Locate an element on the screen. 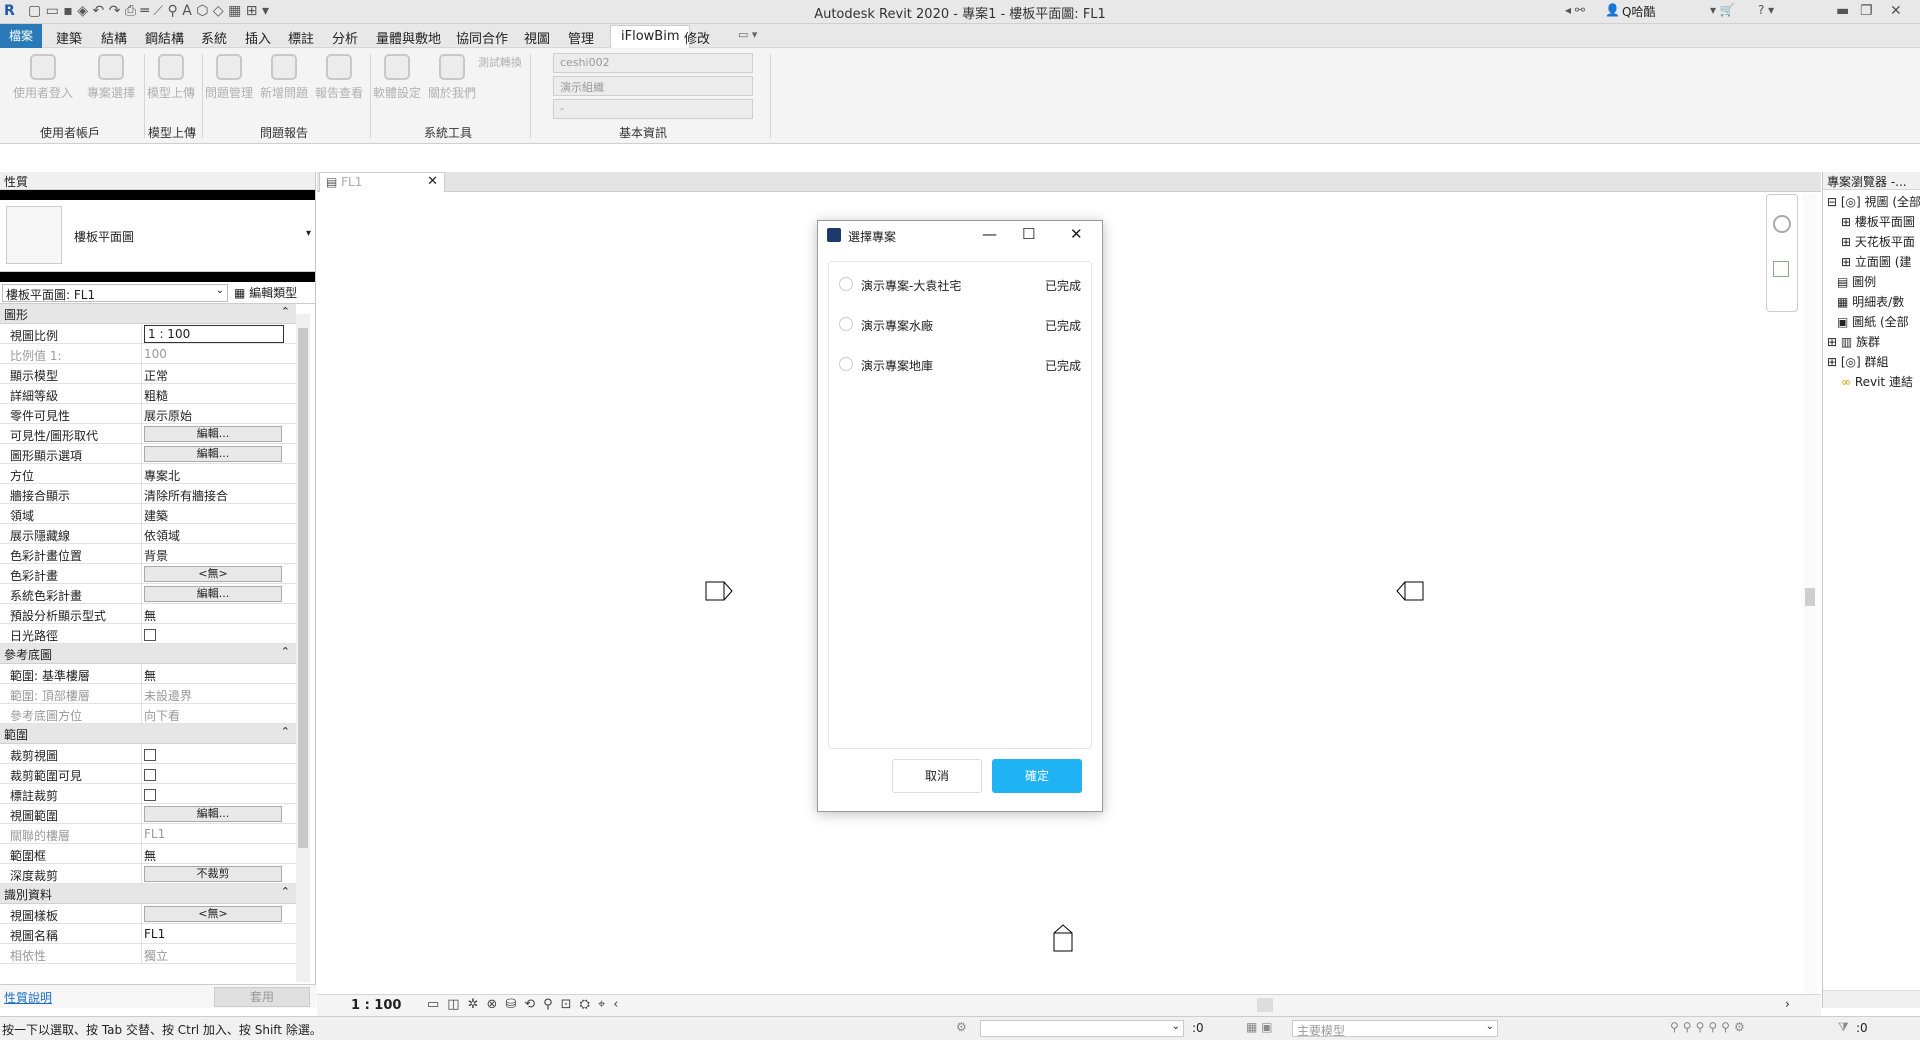 Image resolution: width=1920 pixels, height=1040 pixels. tree-item-groups: ⊞ [◎] 群組 is located at coordinates (1871, 362).